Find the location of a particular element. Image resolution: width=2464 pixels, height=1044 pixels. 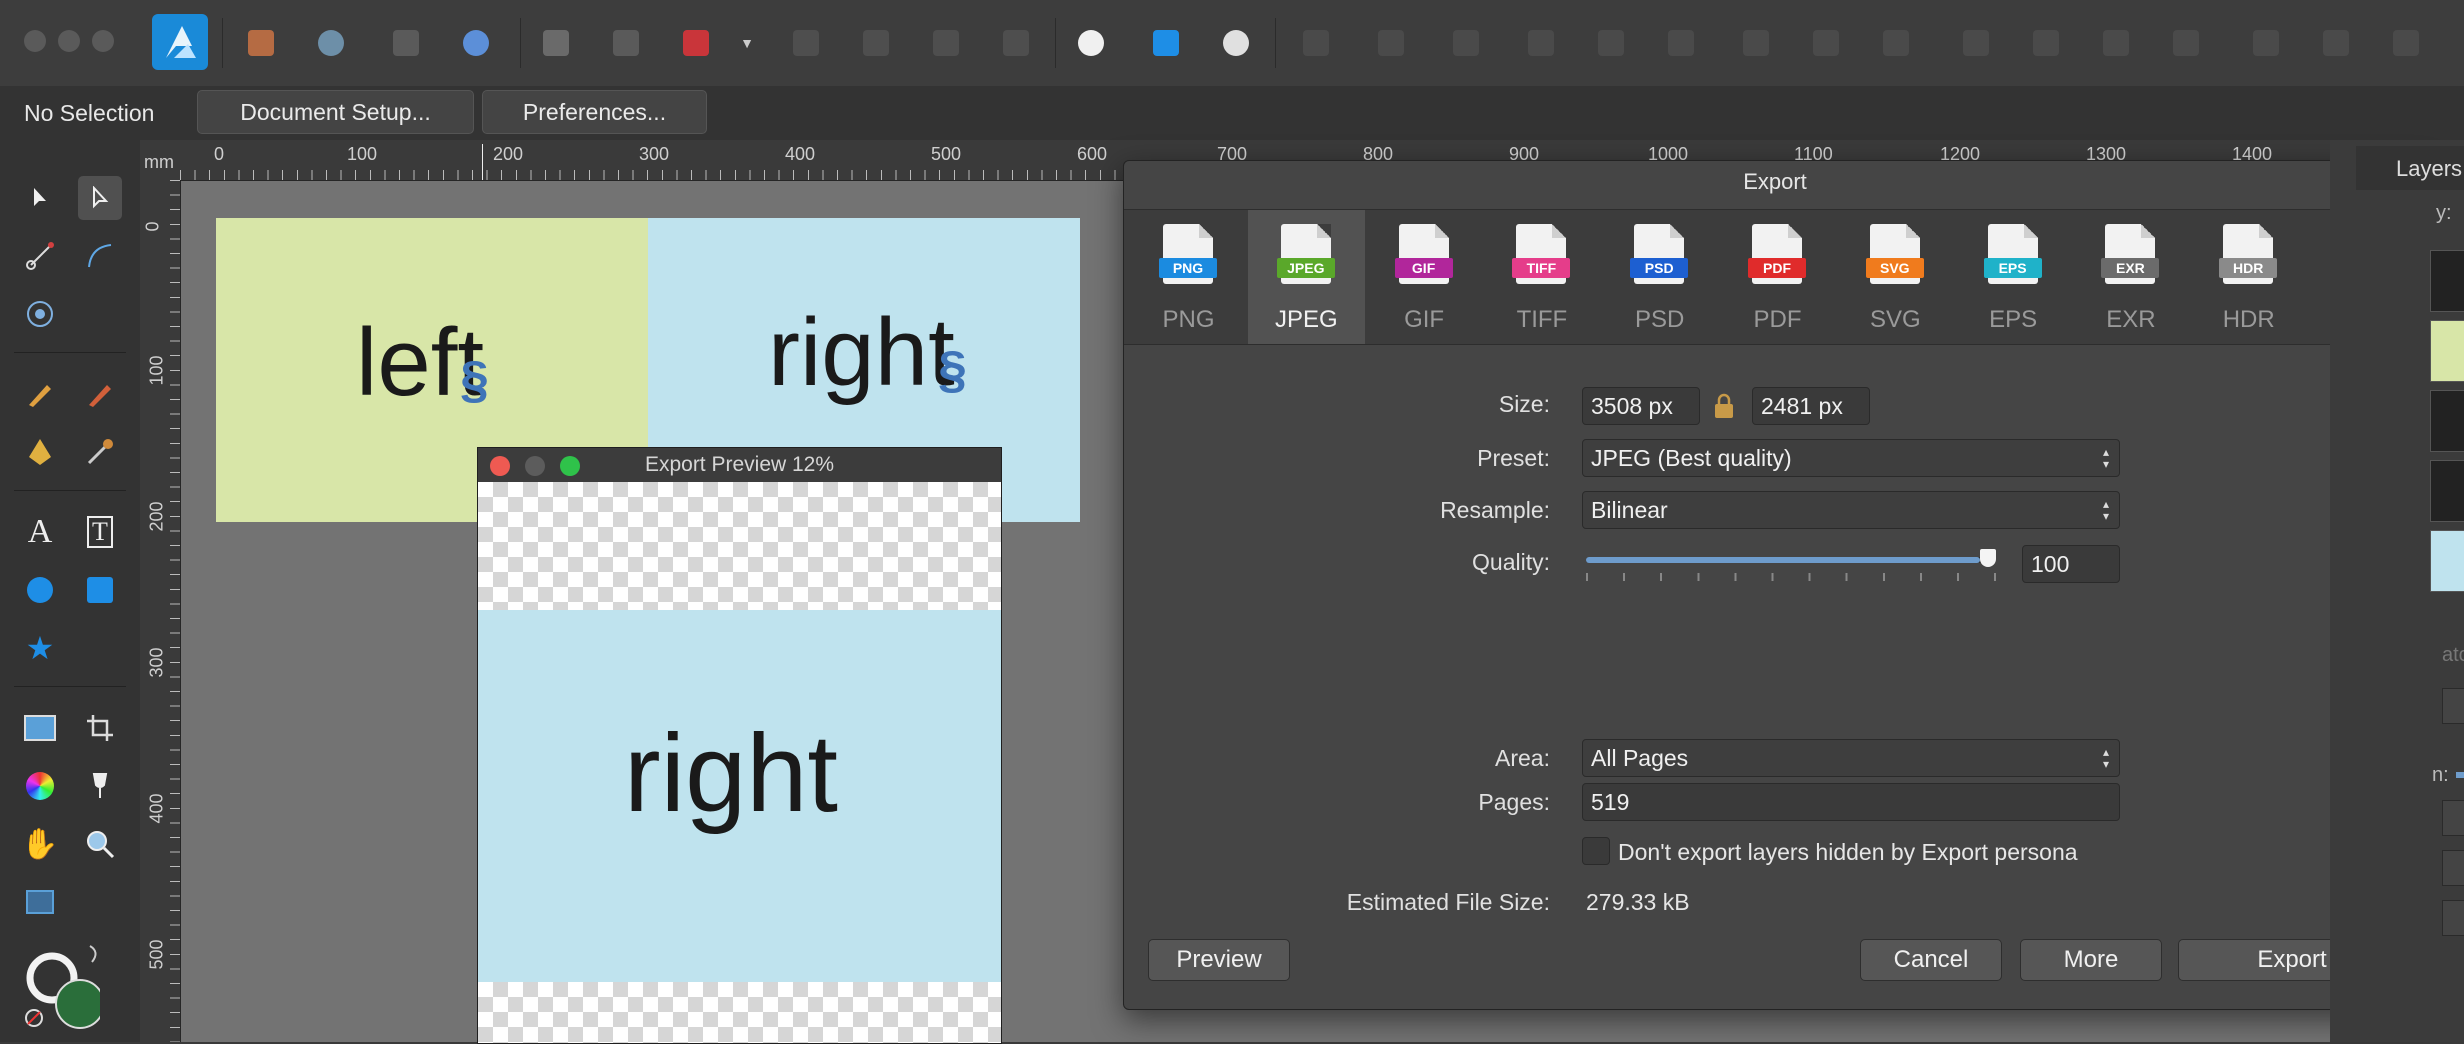

node-tool-icon is located at coordinates (100, 198).